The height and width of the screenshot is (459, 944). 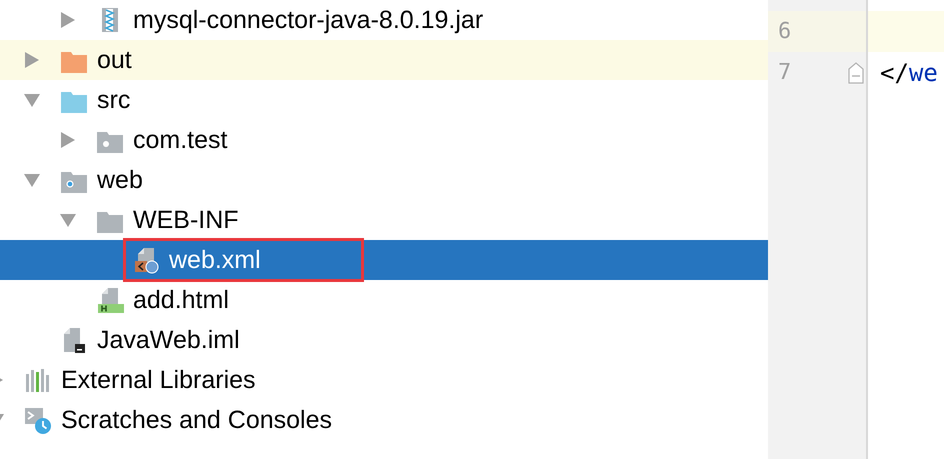 What do you see at coordinates (158, 380) in the screenshot?
I see `node-label: External Libraries` at bounding box center [158, 380].